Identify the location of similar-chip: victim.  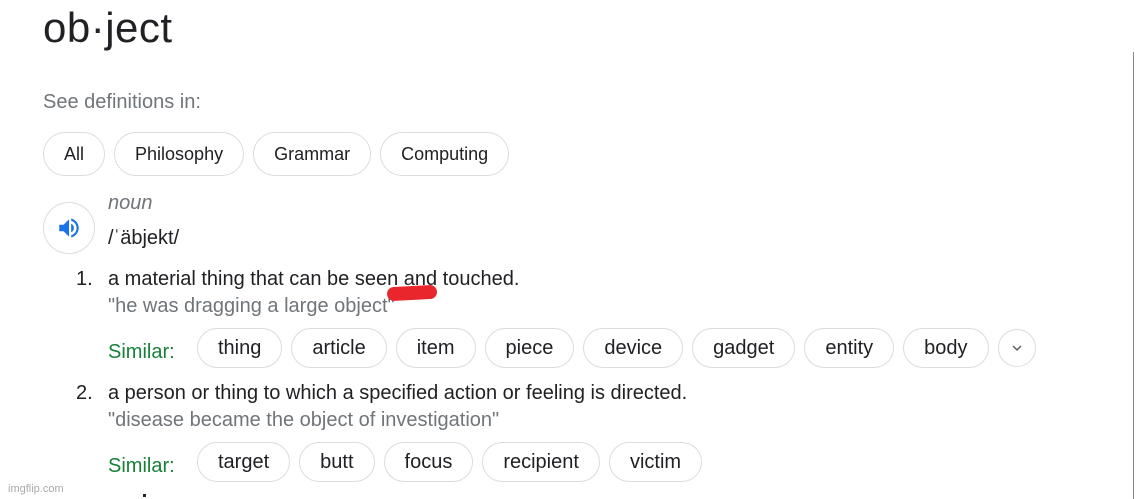
(655, 462).